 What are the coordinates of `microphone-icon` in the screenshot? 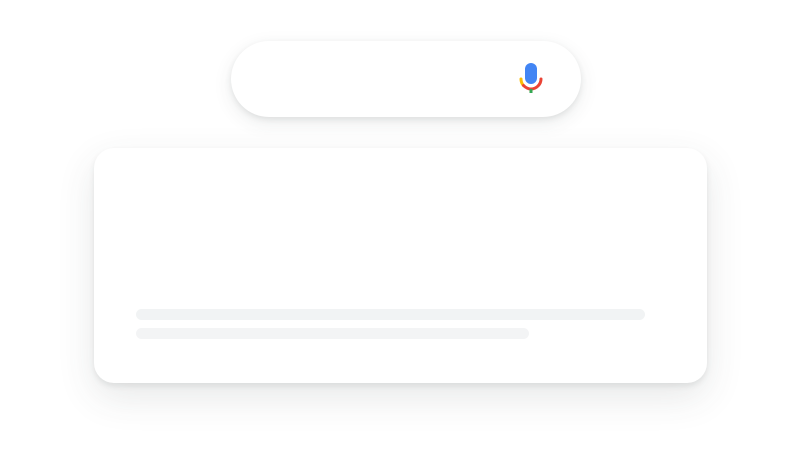 It's located at (531, 78).